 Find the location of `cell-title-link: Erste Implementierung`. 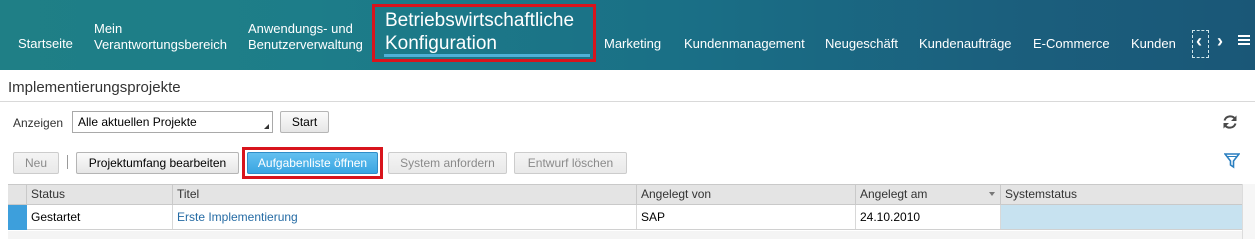

cell-title-link: Erste Implementierung is located at coordinates (405, 217).